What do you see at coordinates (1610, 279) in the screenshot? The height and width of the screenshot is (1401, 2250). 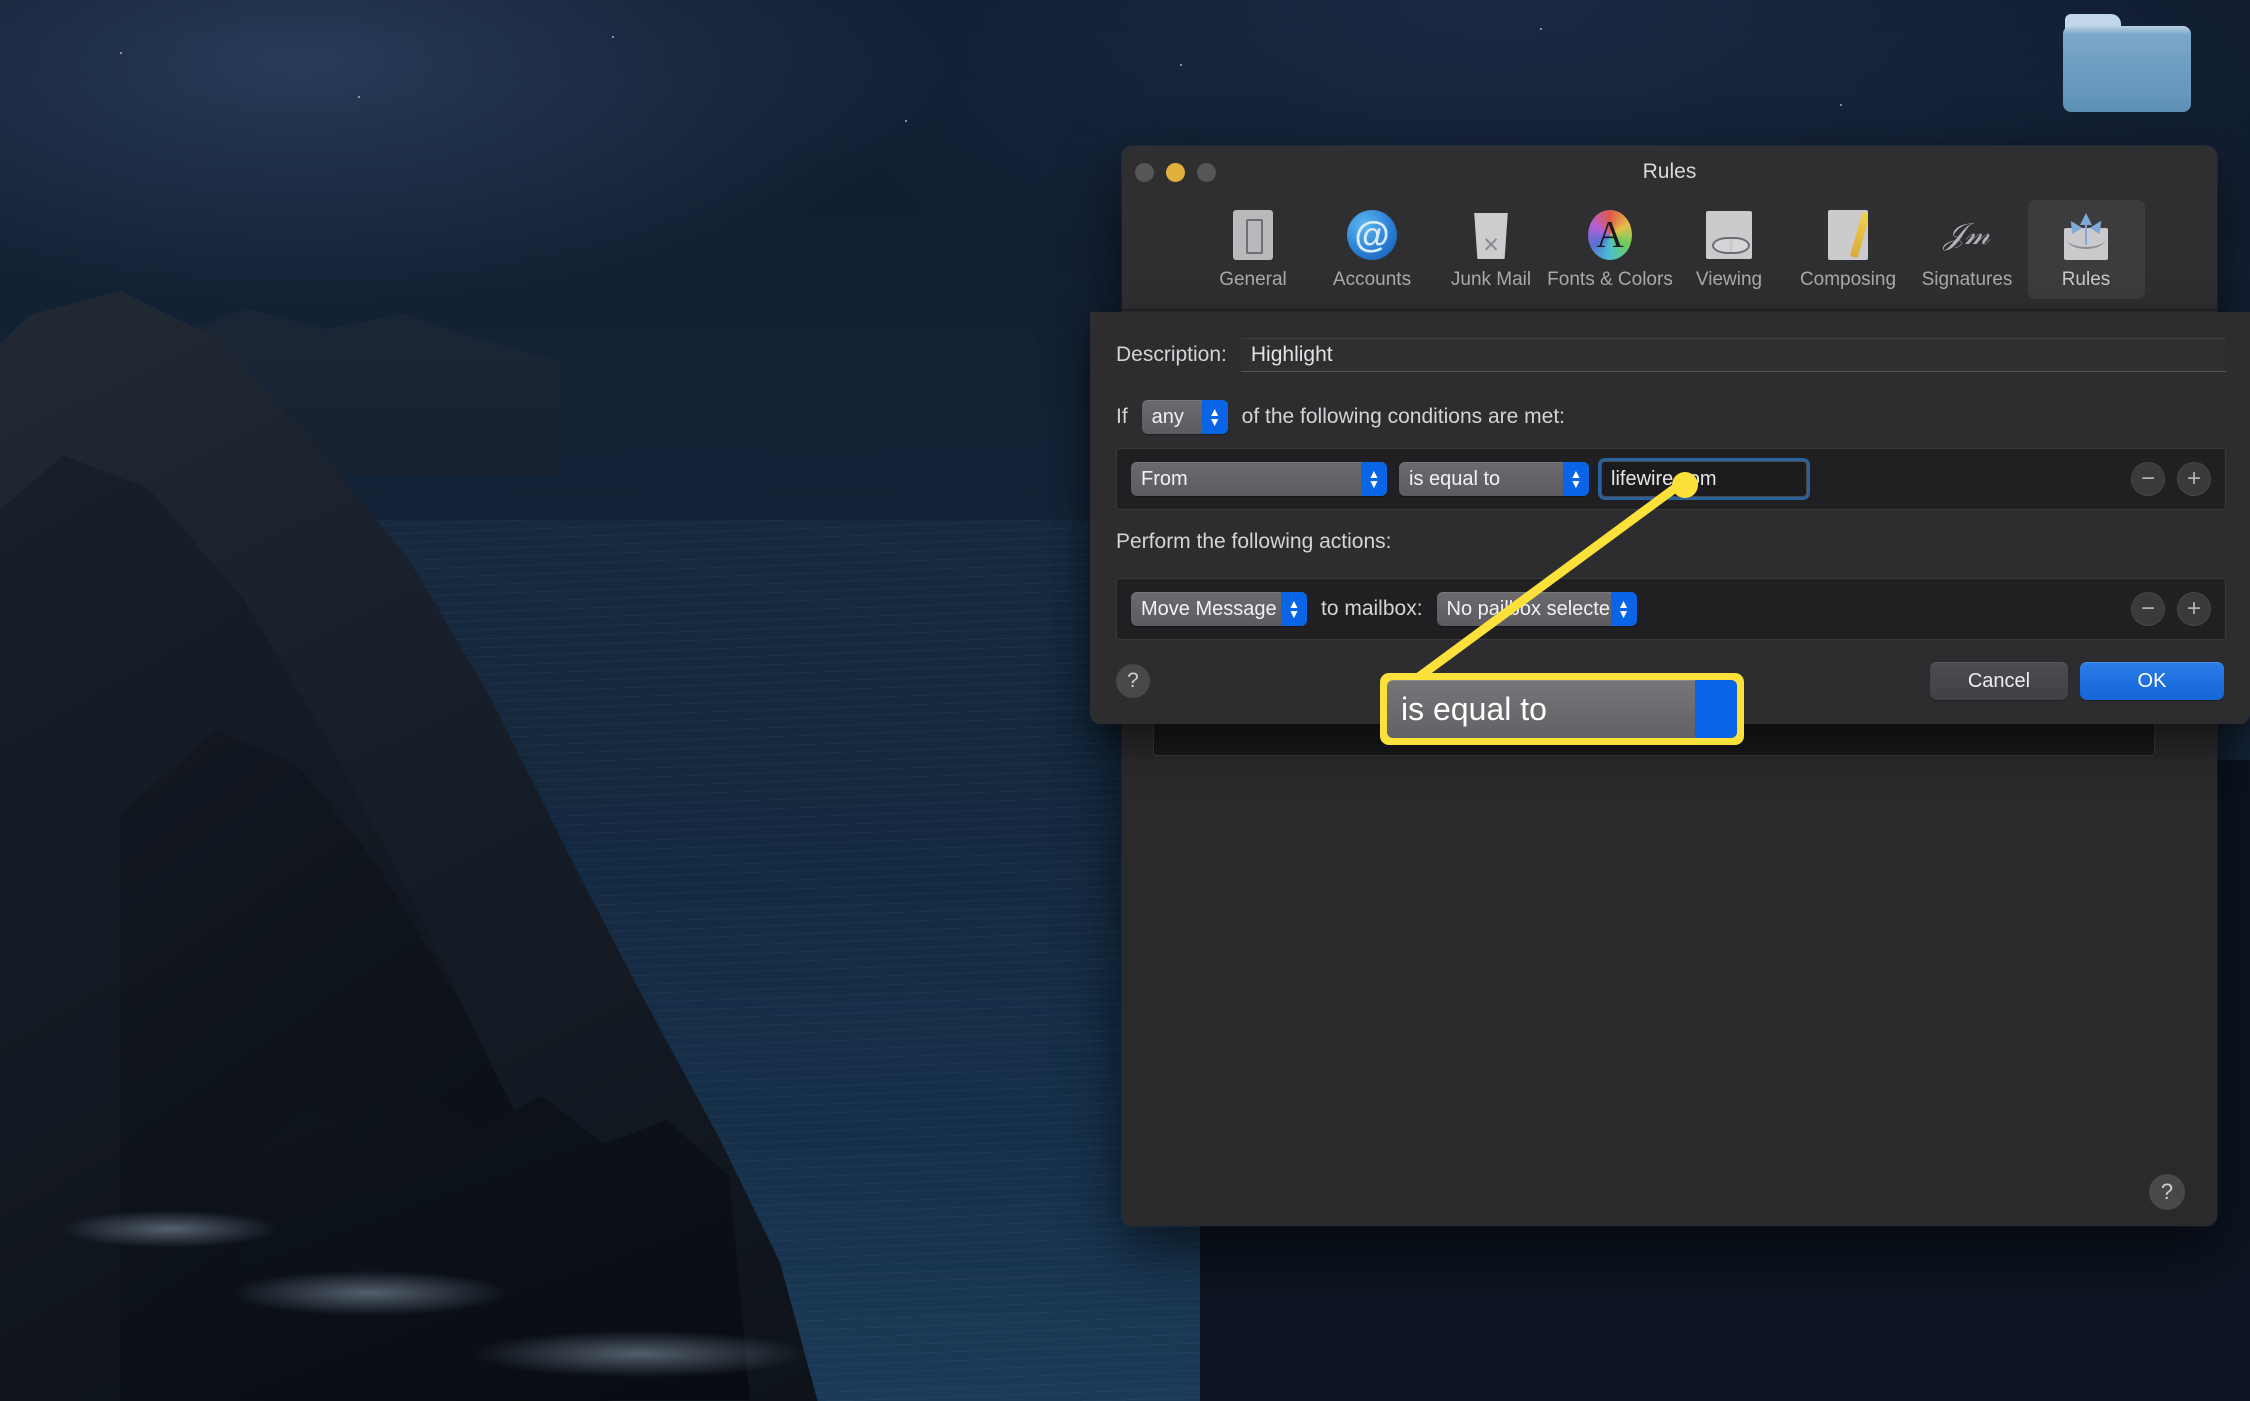 I see `toolbar-label: Fonts & Colors` at bounding box center [1610, 279].